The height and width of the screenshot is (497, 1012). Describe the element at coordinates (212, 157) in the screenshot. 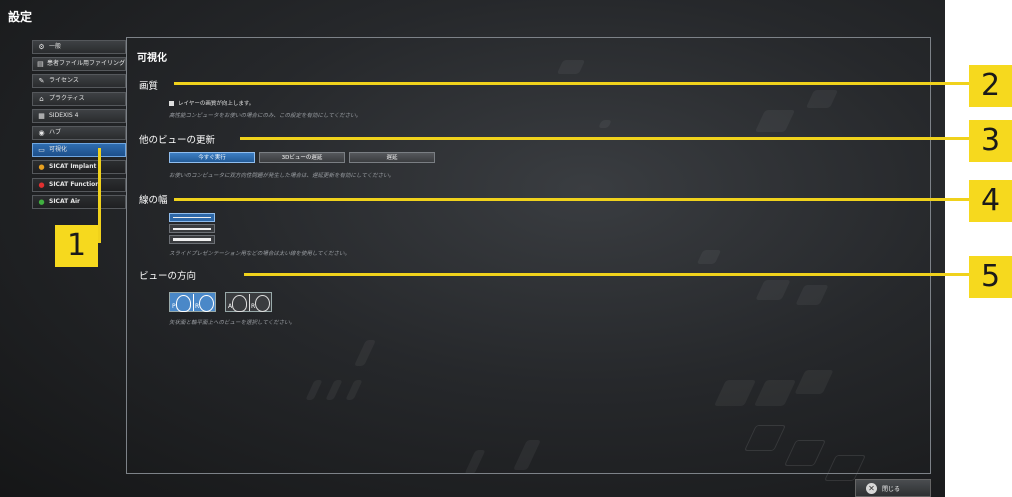

I see `update-now-button: 今すぐ実行` at that location.